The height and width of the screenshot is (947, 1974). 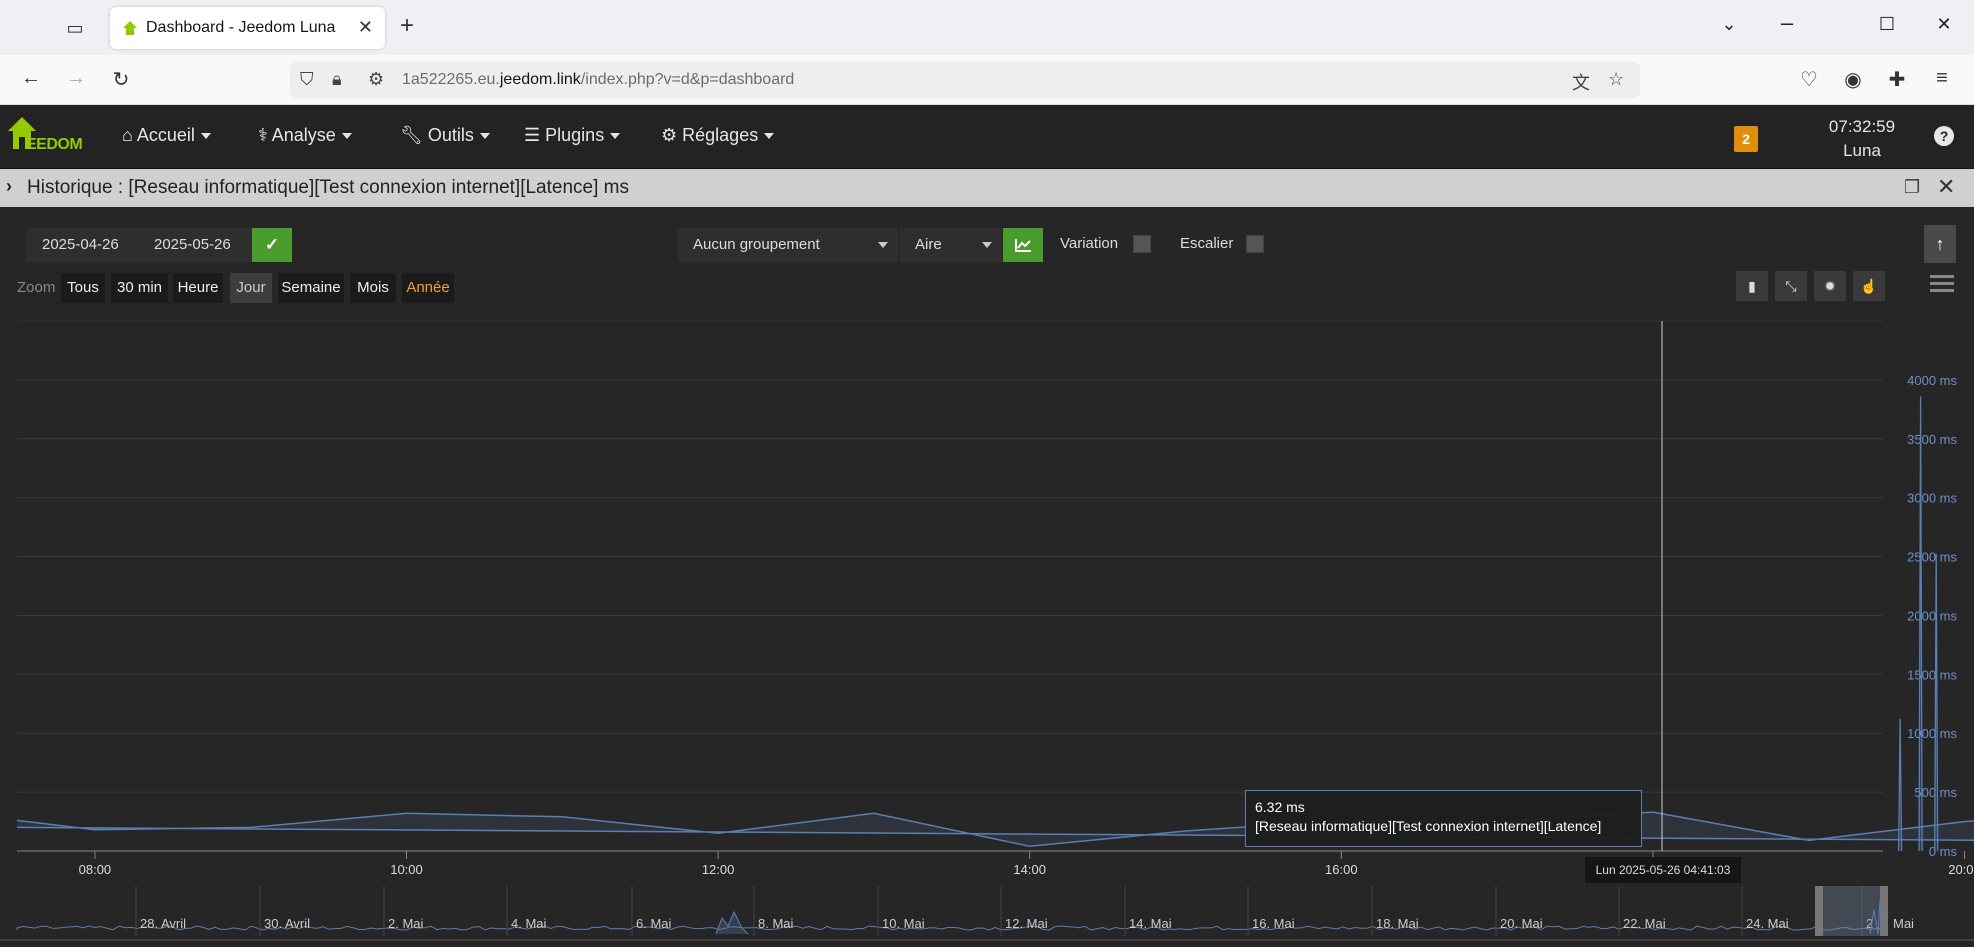 What do you see at coordinates (75, 28) in the screenshot?
I see `tab-list-icon: ▭` at bounding box center [75, 28].